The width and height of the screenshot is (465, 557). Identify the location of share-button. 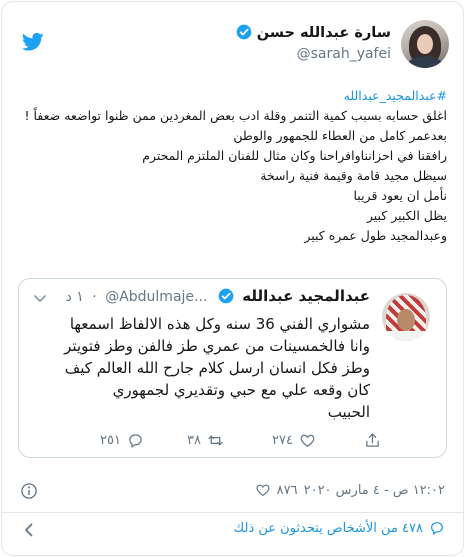
(372, 440).